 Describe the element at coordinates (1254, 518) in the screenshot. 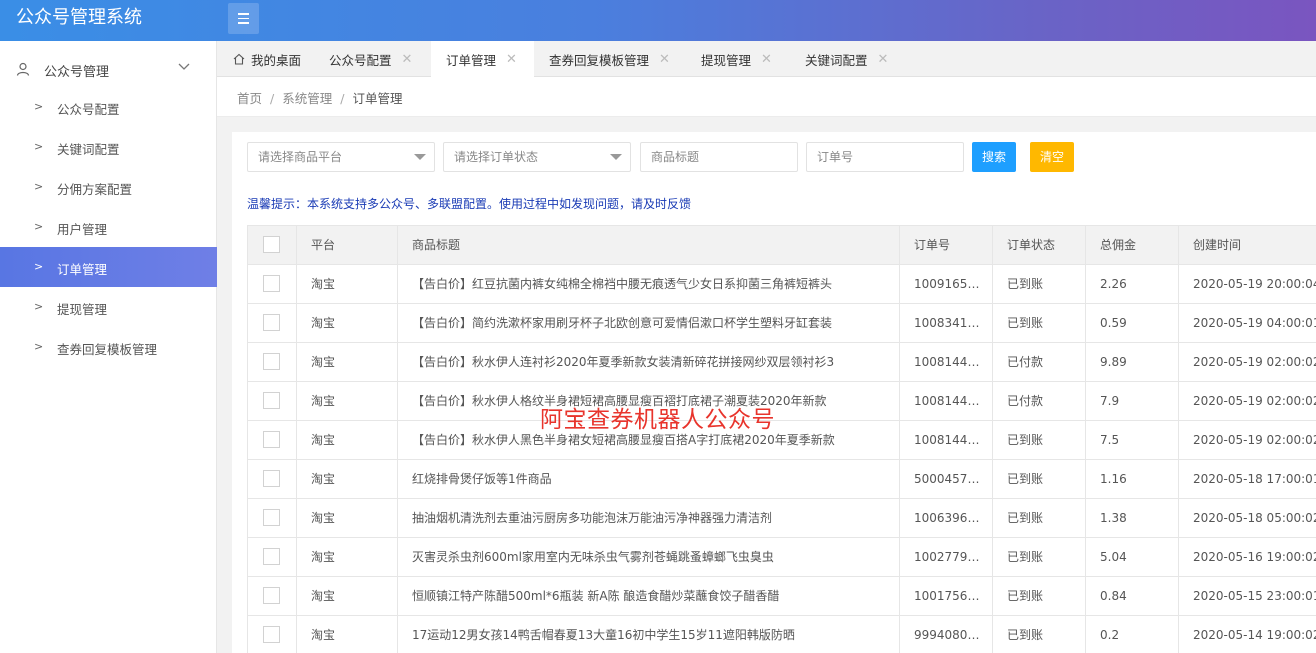

I see `cell-created: 2020-05-18 05:00:02` at that location.